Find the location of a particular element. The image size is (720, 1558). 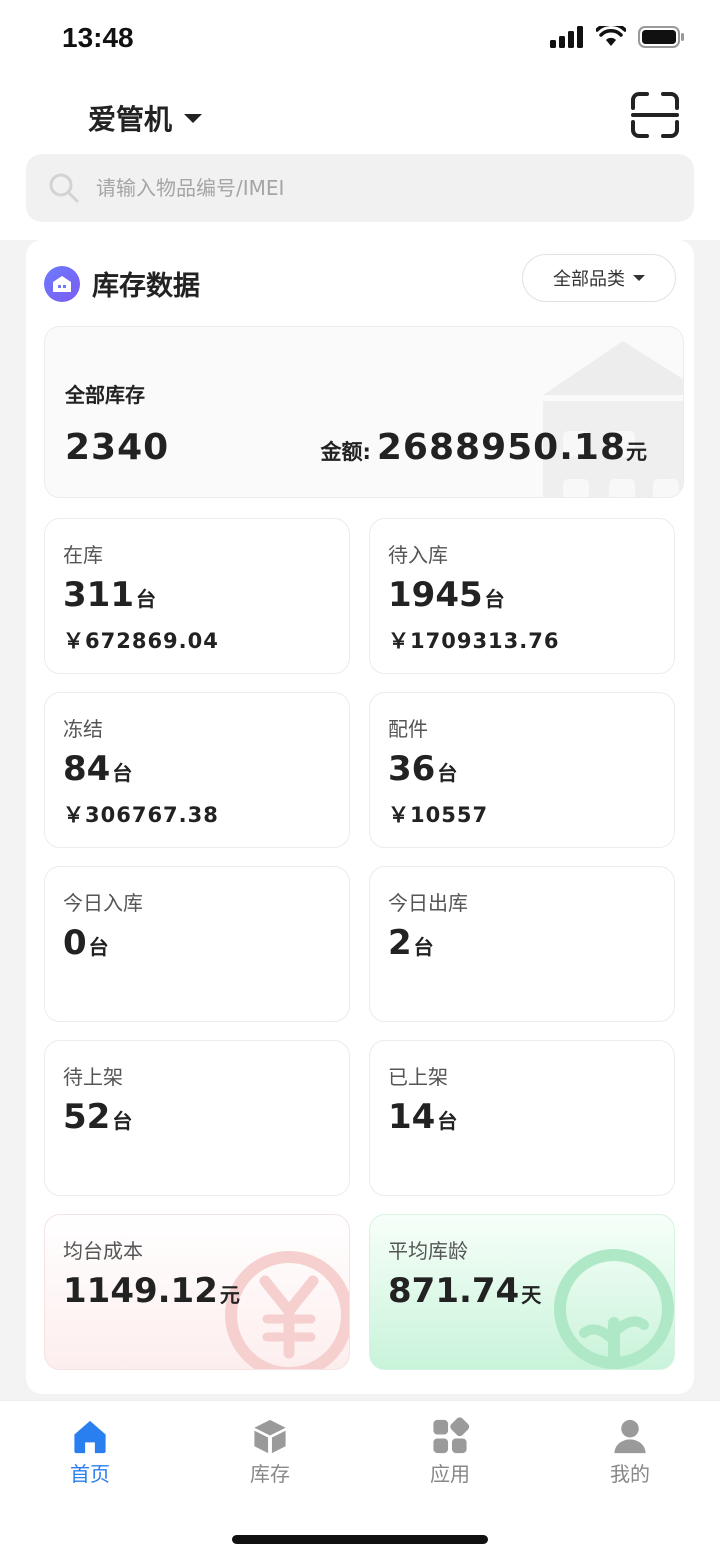

stat-num: 0 is located at coordinates (75, 943).